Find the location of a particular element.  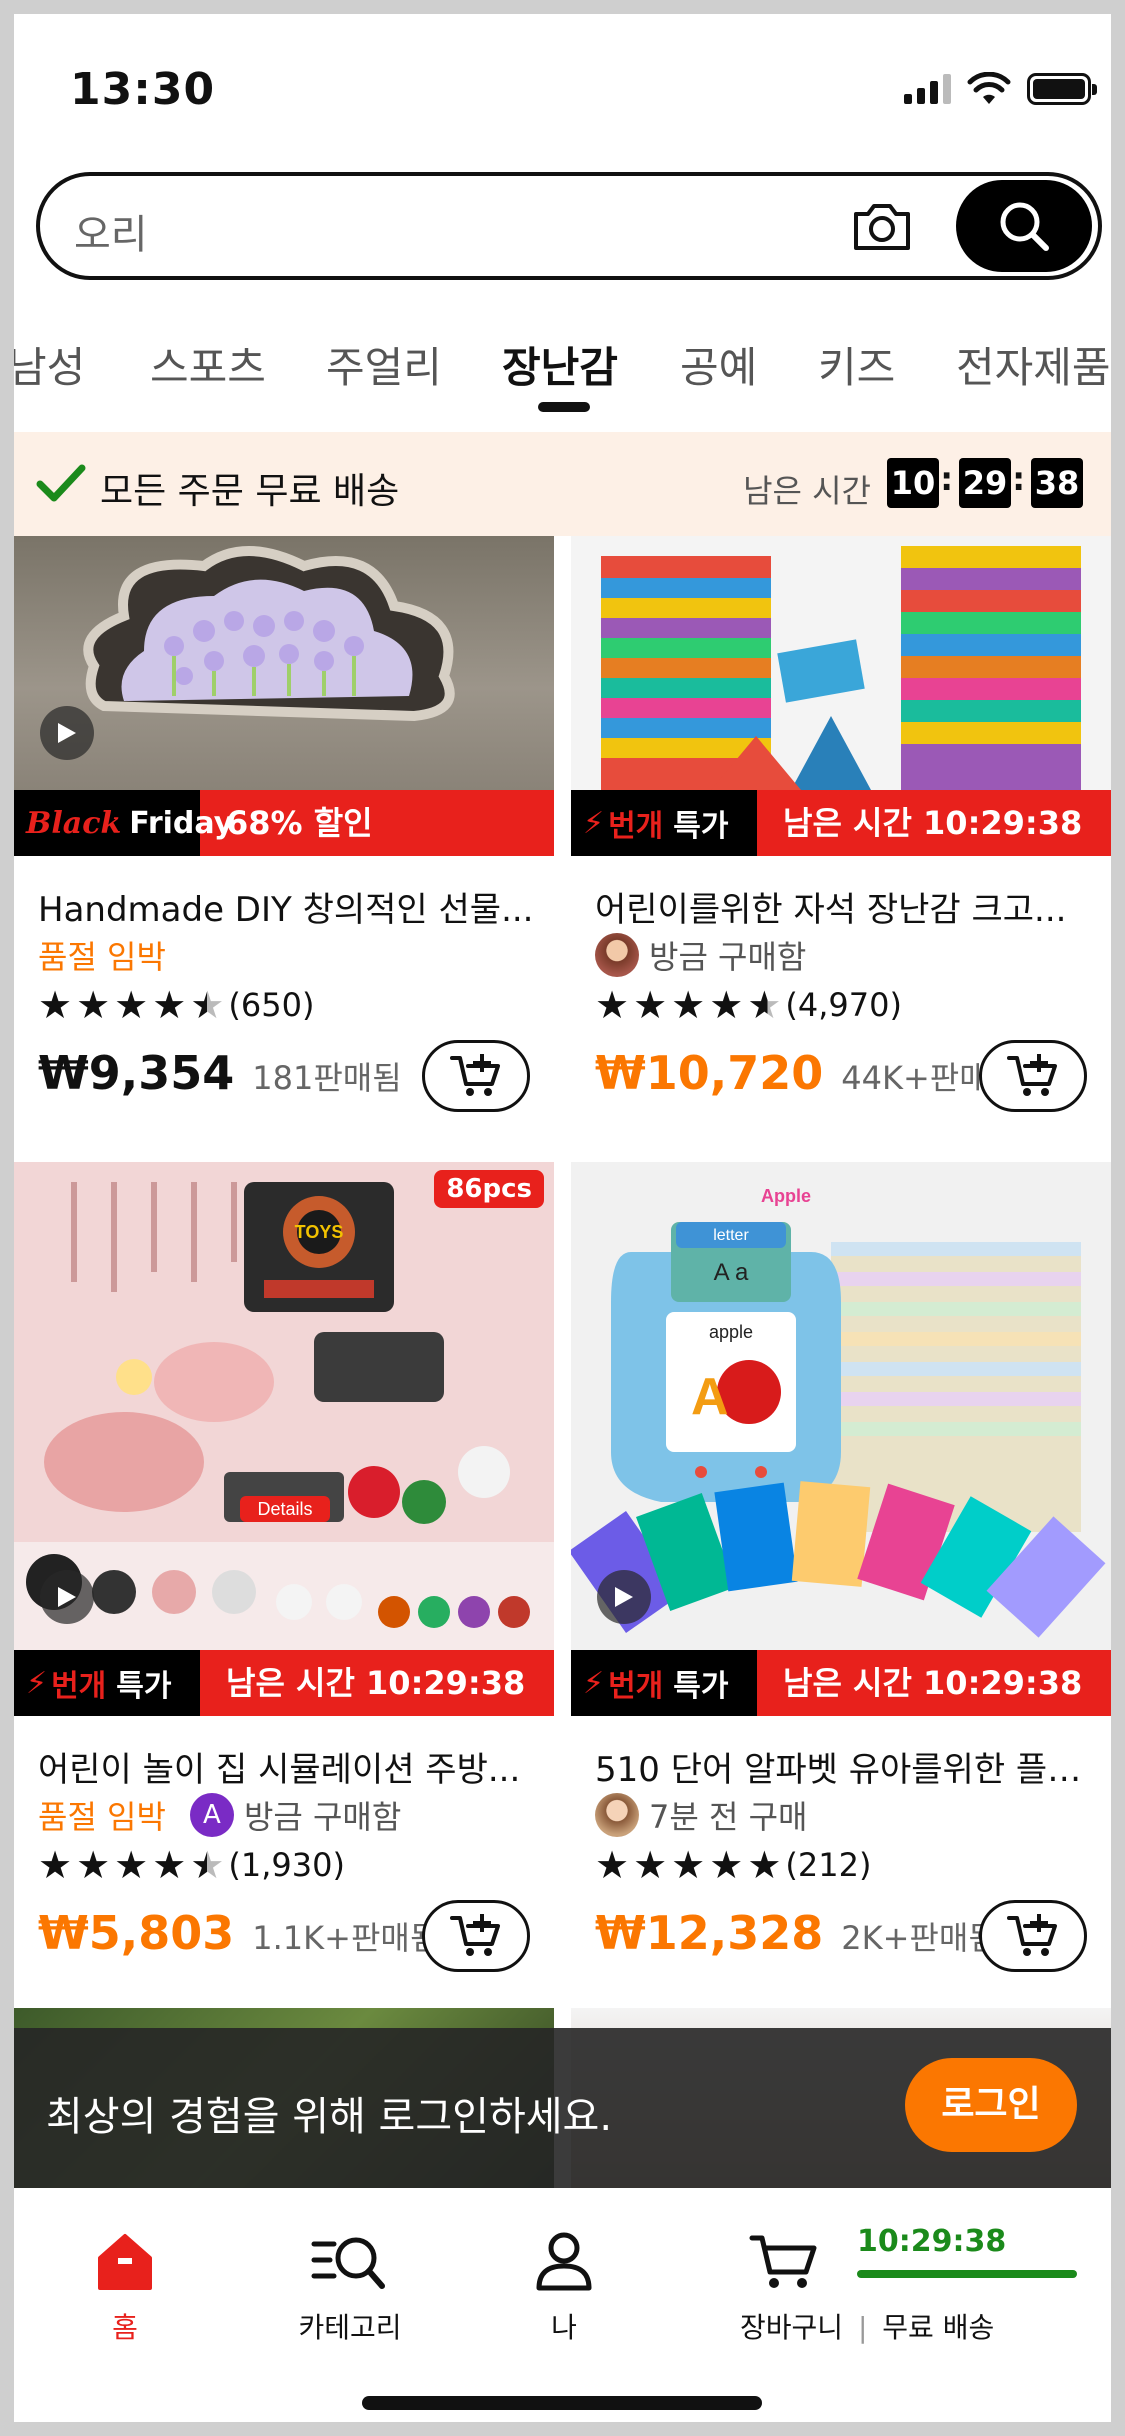

price-row: ₩5,803 1.1K+판매됨 is located at coordinates (238, 1933).